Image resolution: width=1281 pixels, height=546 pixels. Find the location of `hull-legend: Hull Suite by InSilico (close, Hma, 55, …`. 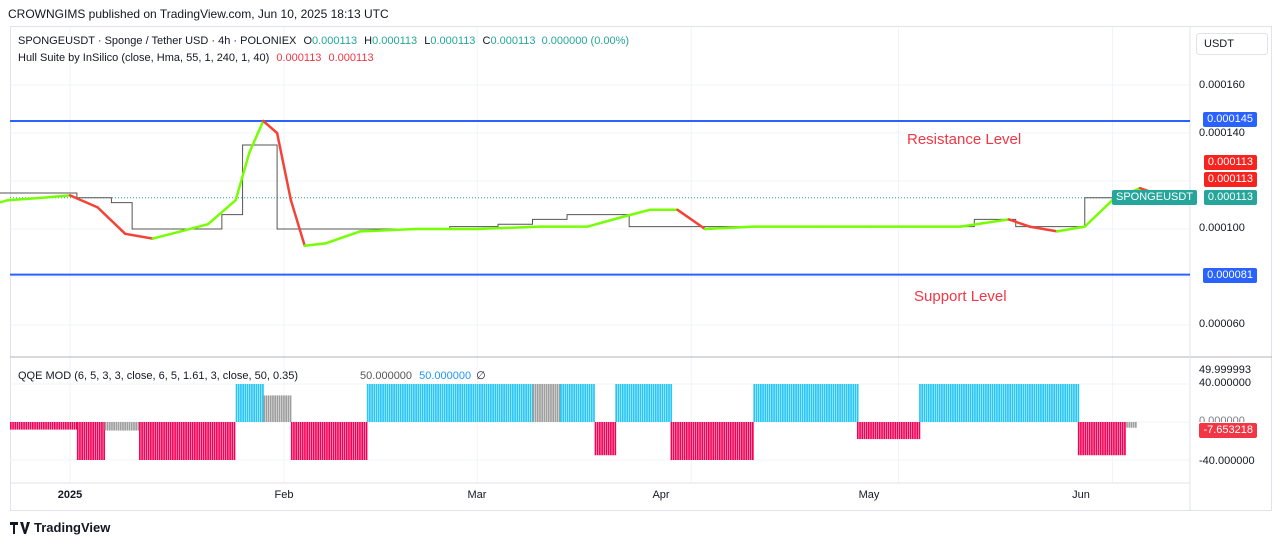

hull-legend: Hull Suite by InSilico (close, Hma, 55, … is located at coordinates (196, 58).